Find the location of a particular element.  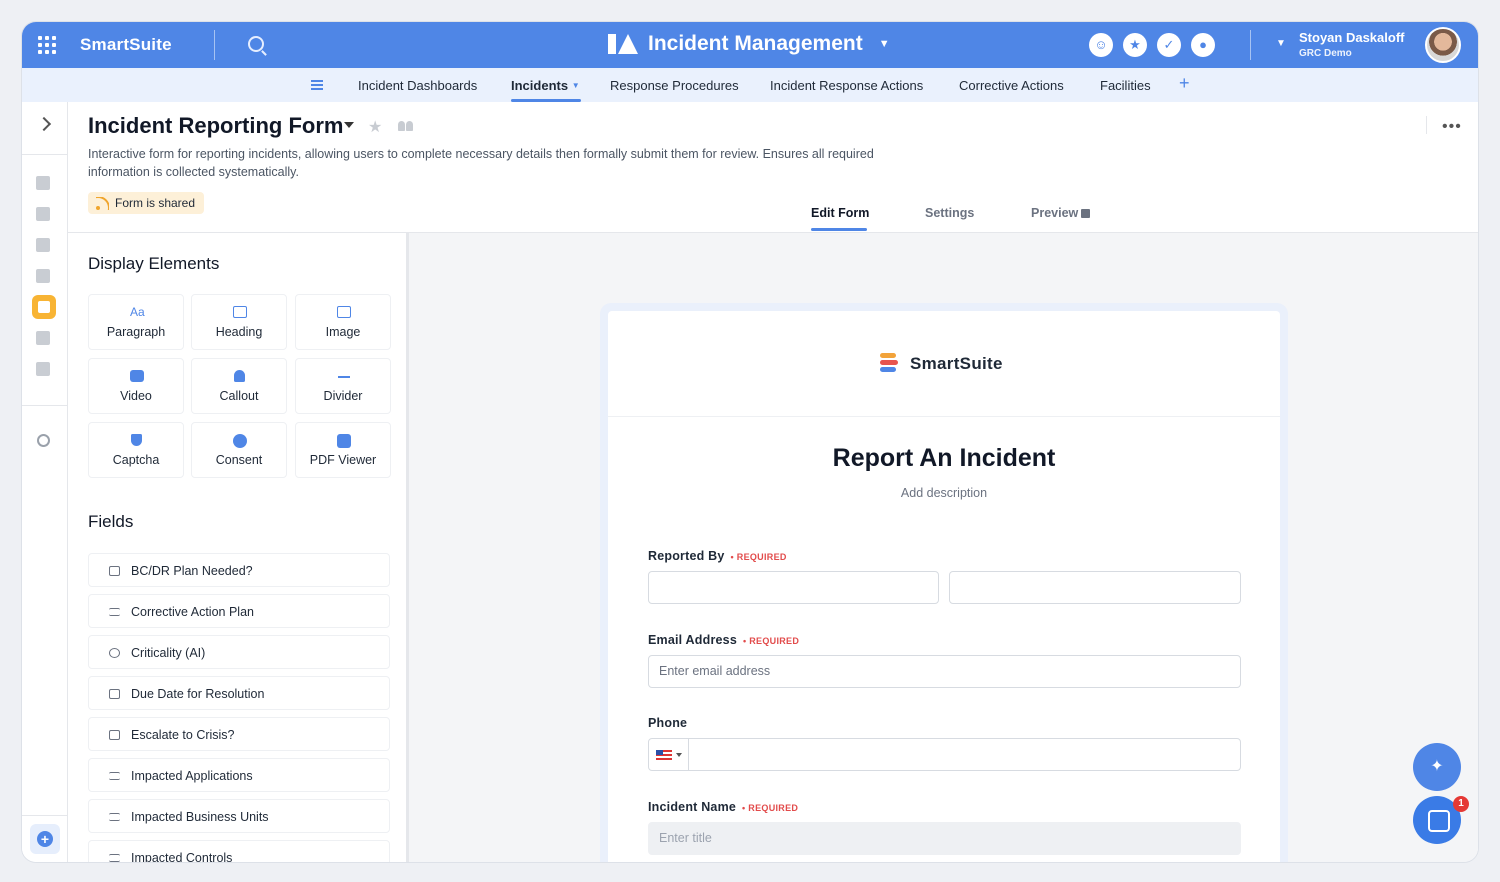

element-consent: Consent is located at coordinates (239, 450).